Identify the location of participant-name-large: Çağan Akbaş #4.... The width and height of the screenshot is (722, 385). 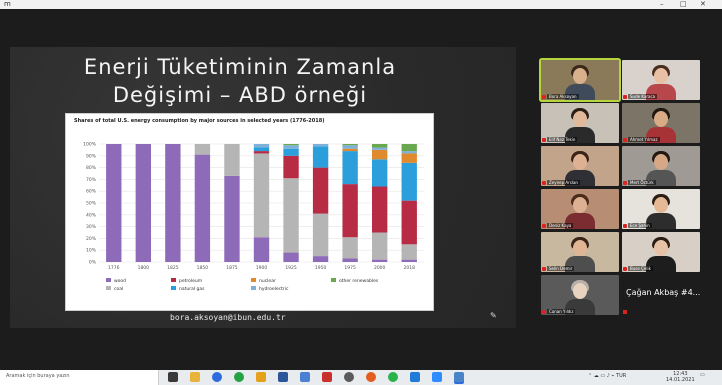
(663, 292).